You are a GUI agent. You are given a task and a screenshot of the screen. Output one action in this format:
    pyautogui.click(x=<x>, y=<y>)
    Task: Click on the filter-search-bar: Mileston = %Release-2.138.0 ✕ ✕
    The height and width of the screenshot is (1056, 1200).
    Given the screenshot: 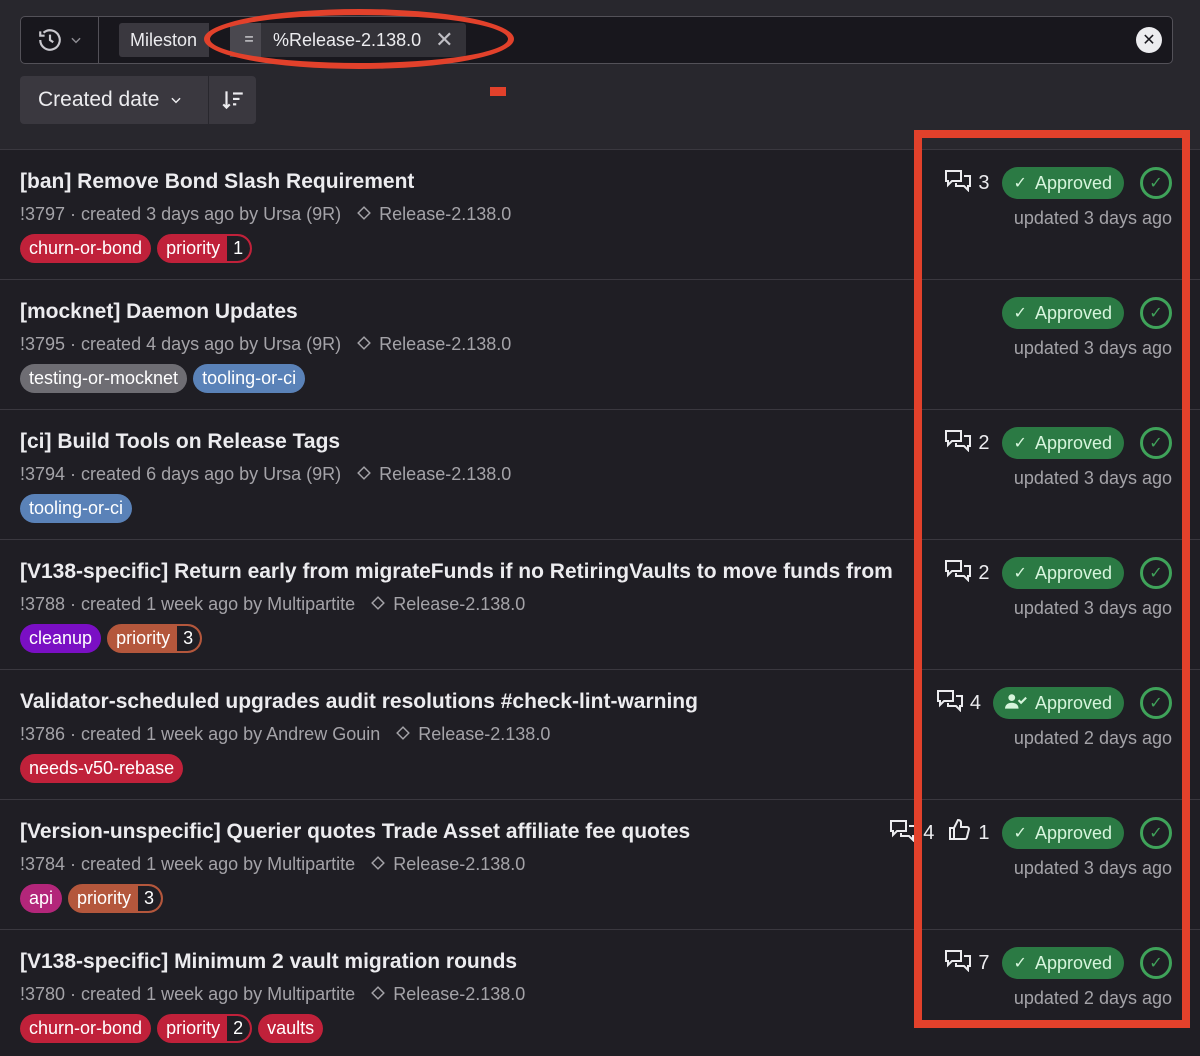 What is the action you would take?
    pyautogui.click(x=596, y=40)
    